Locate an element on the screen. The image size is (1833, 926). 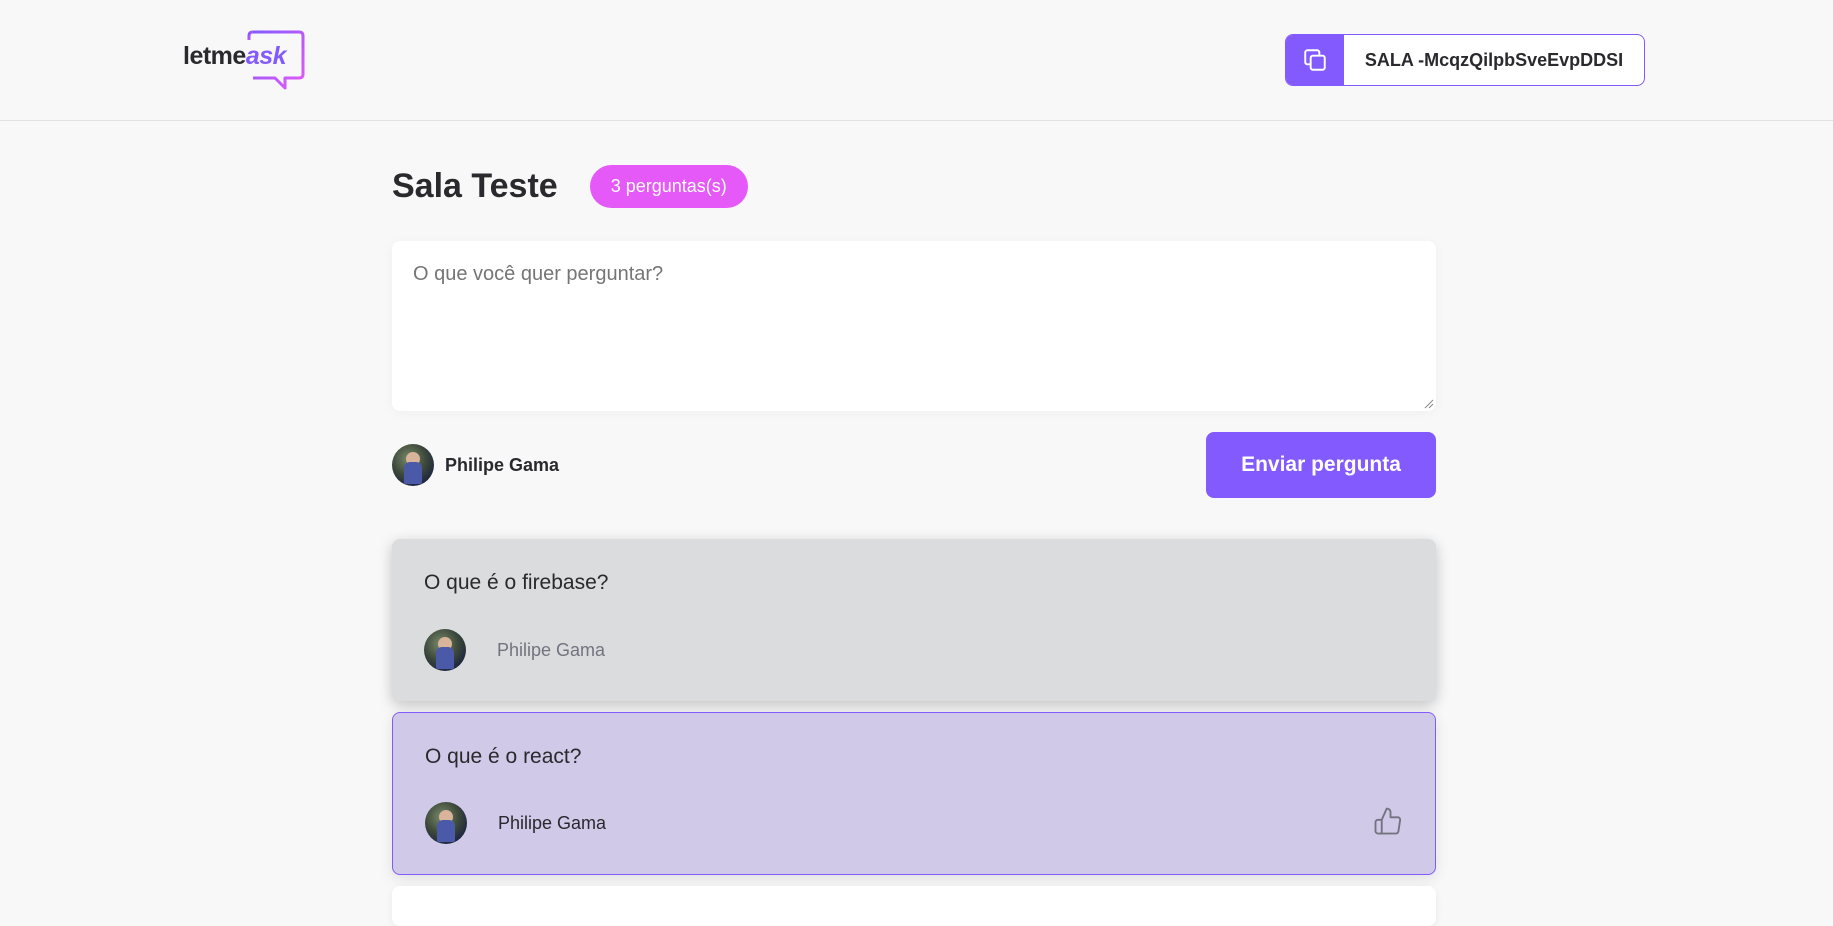
question-input is located at coordinates (914, 326).